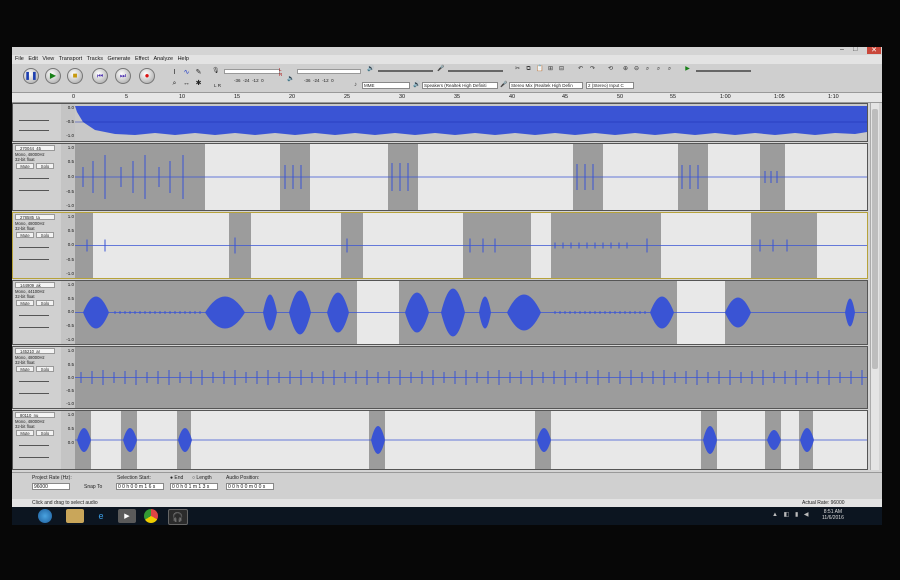 This screenshot has height=580, width=900. I want to click on trim-icon: ⊞, so click(550, 69).